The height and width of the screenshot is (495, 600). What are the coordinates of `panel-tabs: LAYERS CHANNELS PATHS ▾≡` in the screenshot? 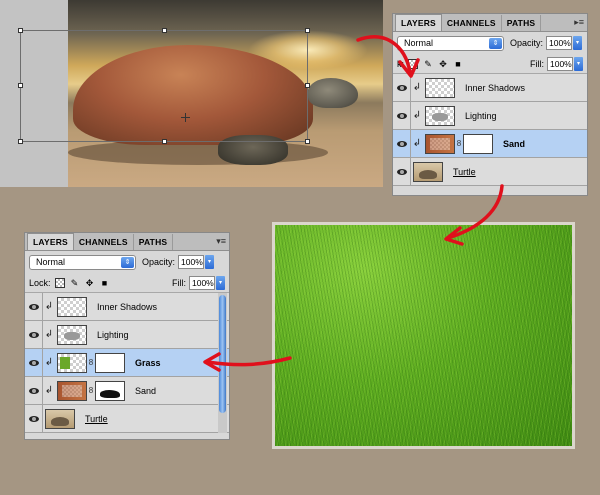 It's located at (127, 242).